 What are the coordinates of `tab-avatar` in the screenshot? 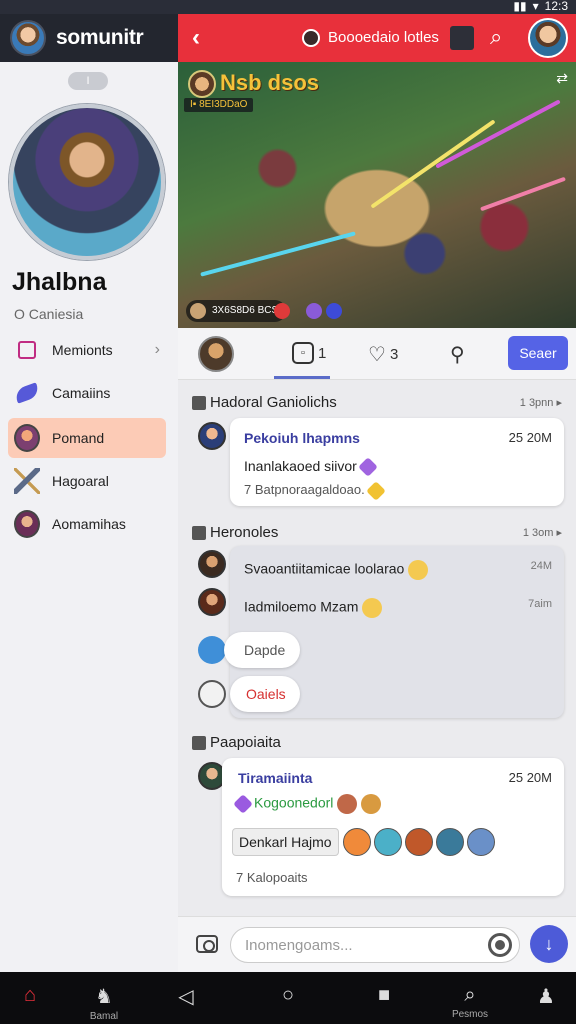 It's located at (216, 354).